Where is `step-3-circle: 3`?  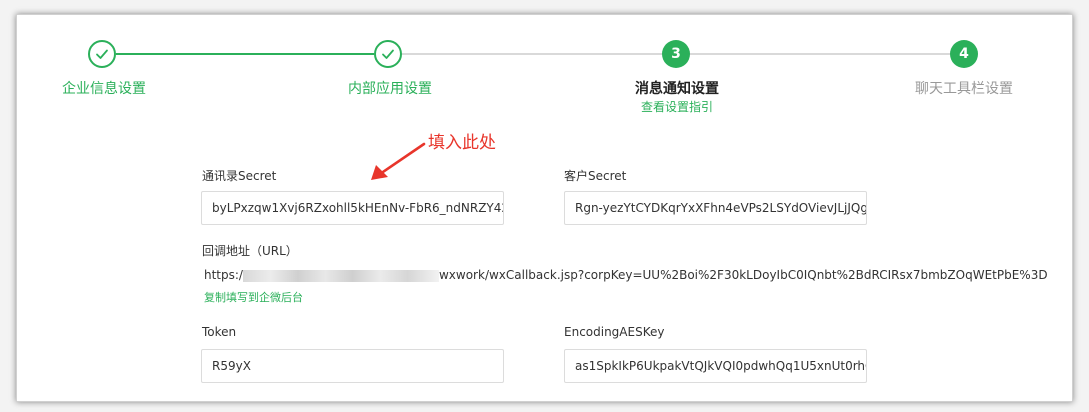
step-3-circle: 3 is located at coordinates (676, 54).